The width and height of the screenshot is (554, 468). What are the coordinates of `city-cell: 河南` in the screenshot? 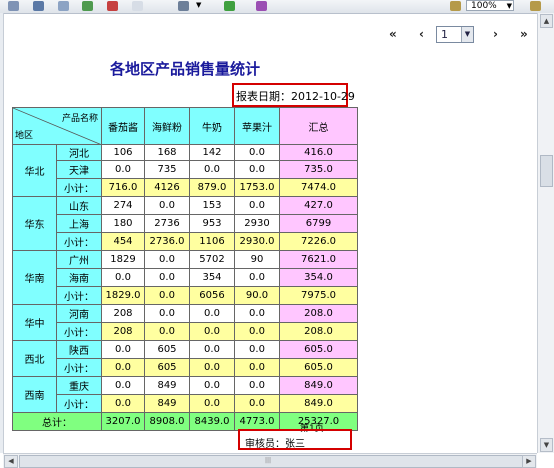 It's located at (79, 313).